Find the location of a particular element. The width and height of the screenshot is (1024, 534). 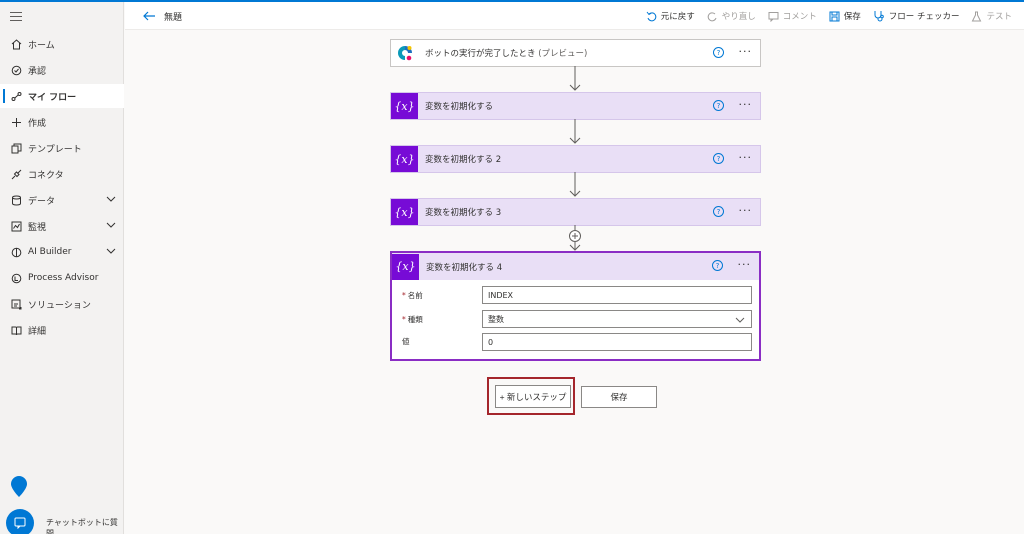

variable-step-card: {x} 変数を初期化する 2 ? ··· is located at coordinates (575, 159).